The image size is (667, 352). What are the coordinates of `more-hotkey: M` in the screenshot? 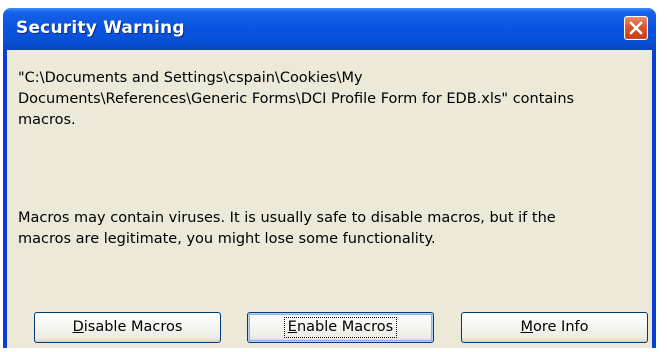 It's located at (526, 327).